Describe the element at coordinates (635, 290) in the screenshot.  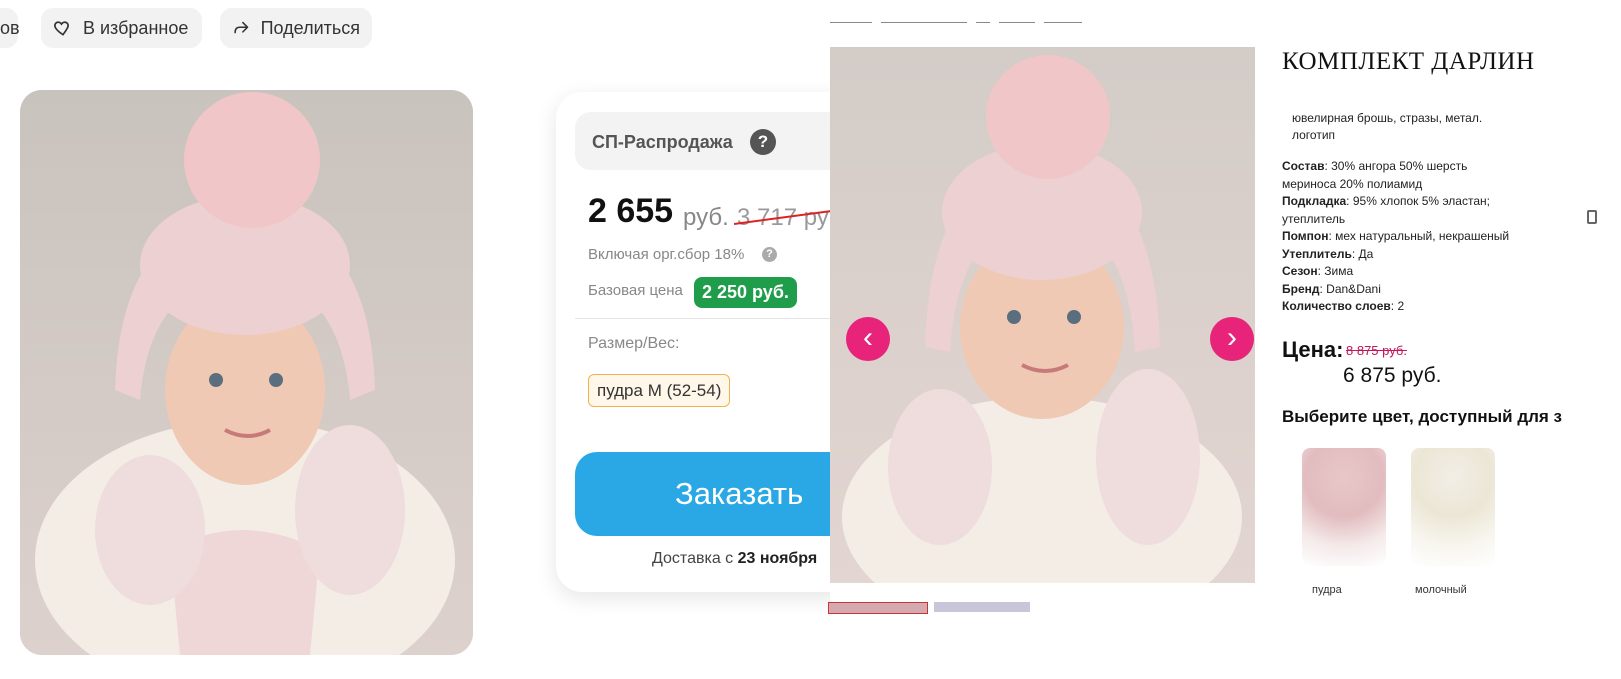
I see `base-price-label: Базовая цена` at that location.